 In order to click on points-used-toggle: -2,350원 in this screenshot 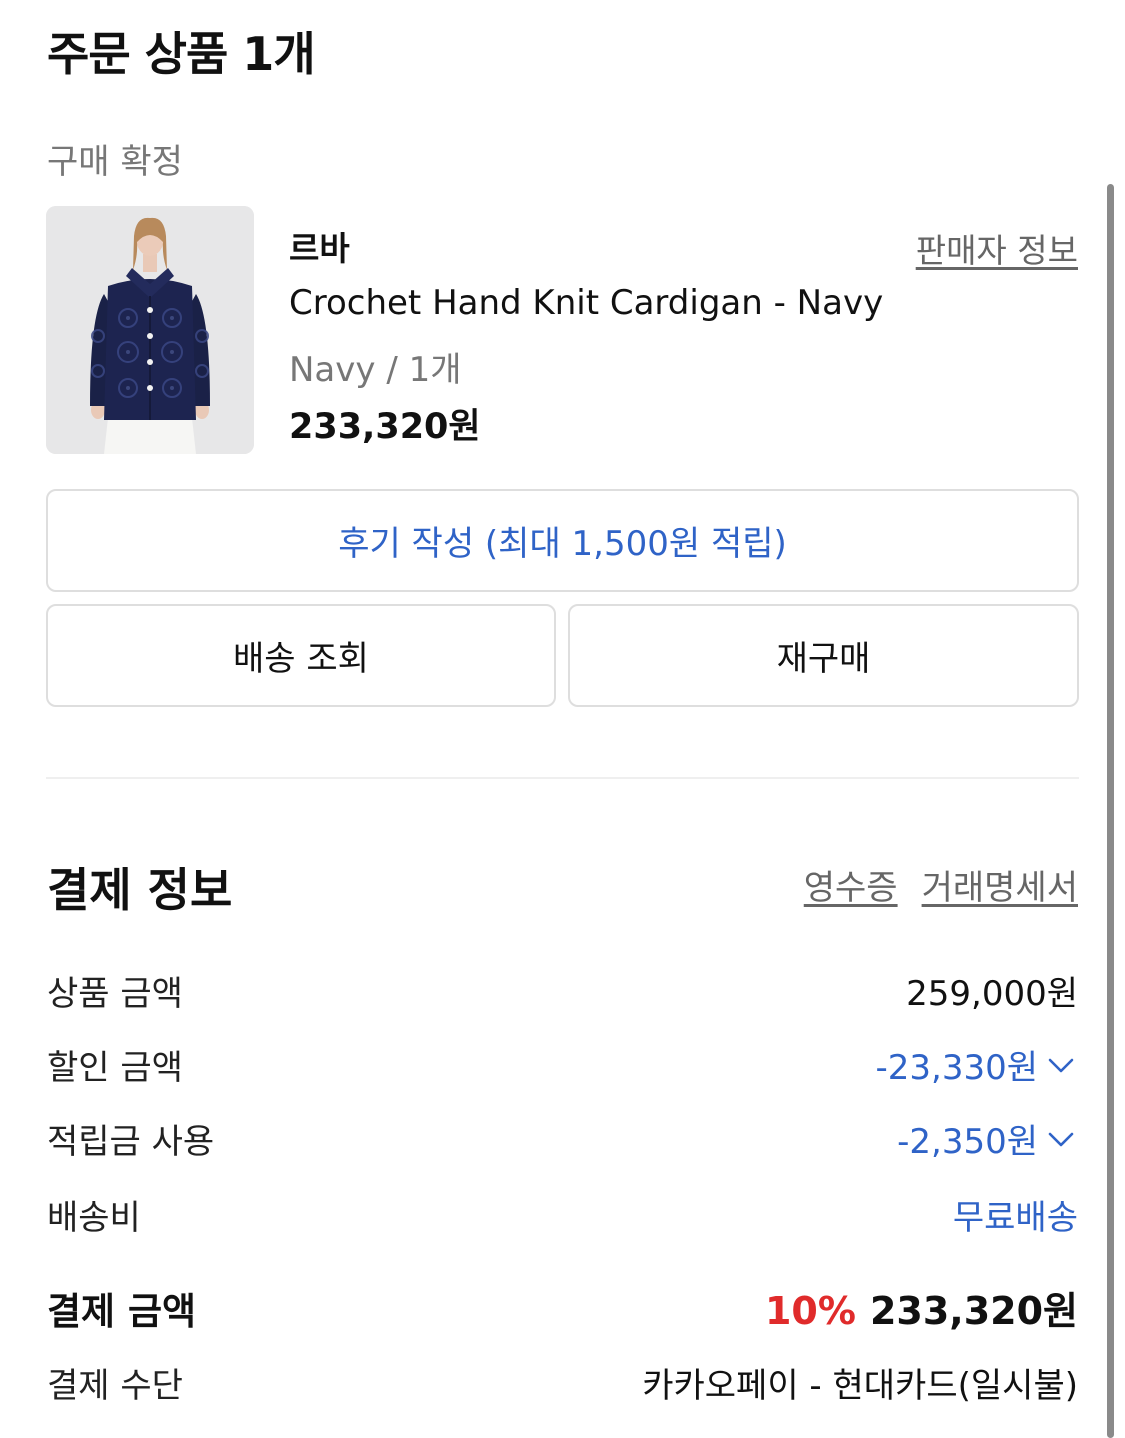, I will do `click(987, 1138)`.